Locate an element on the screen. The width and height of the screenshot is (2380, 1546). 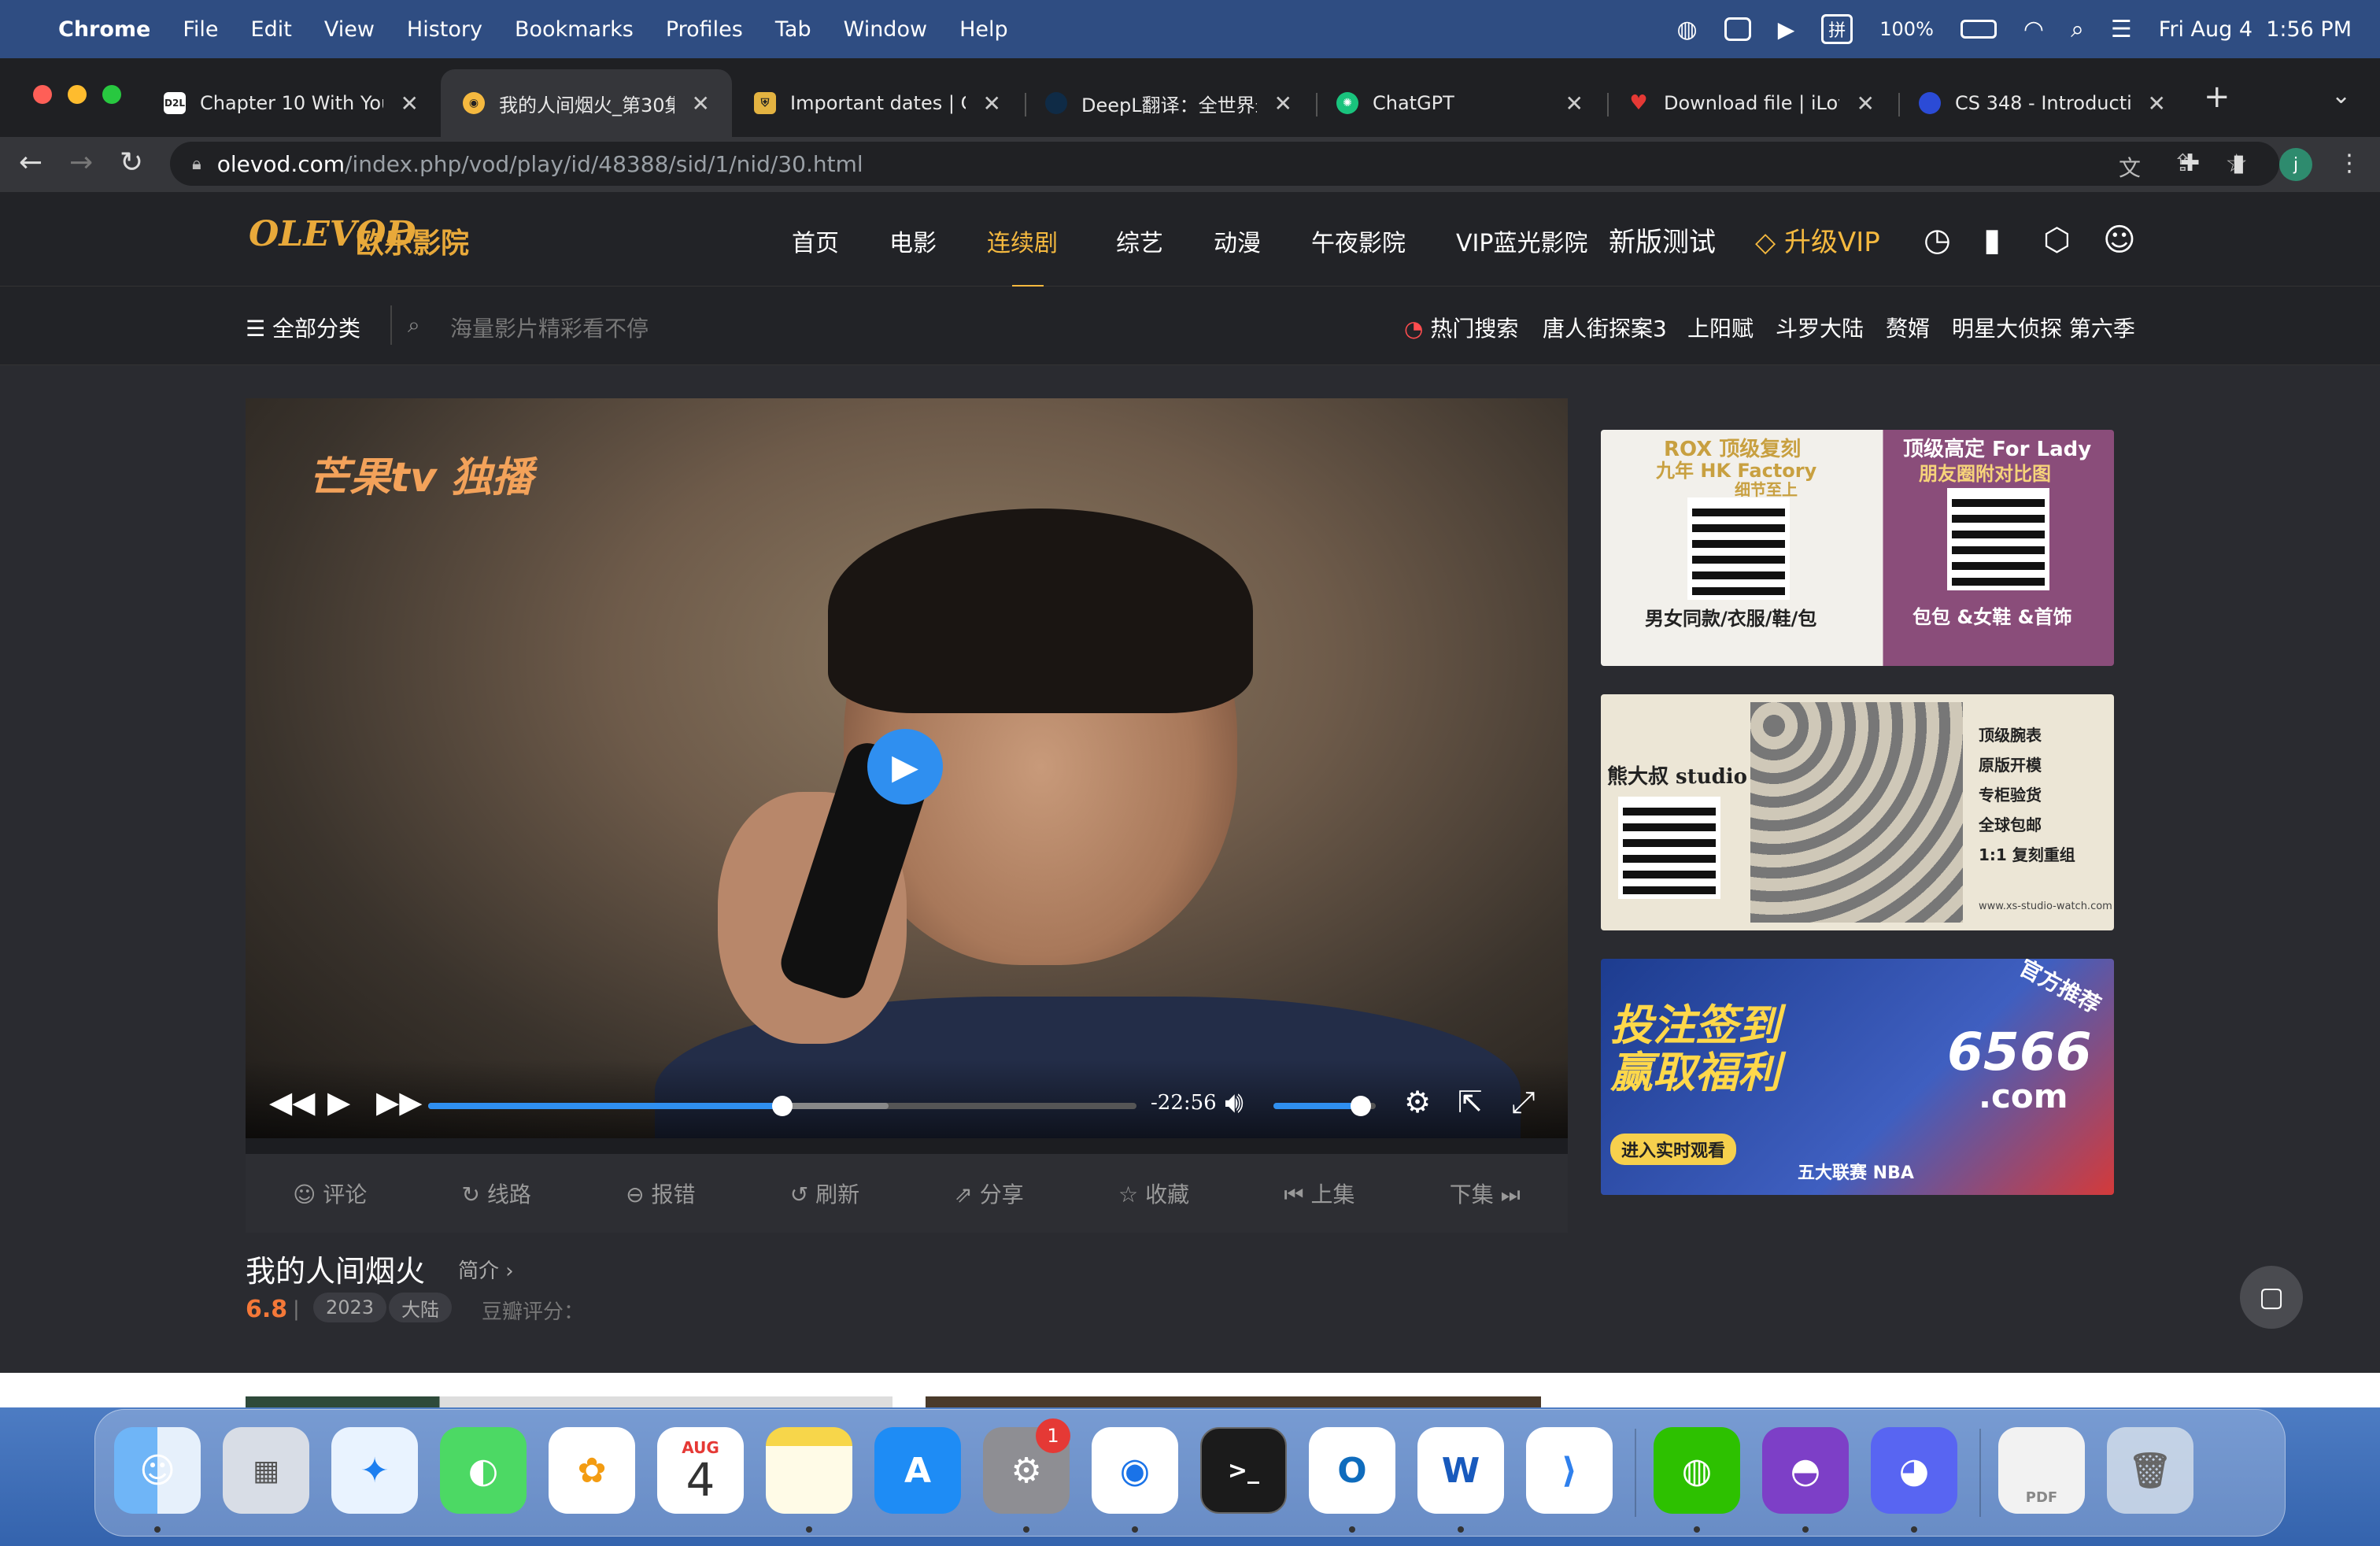
progress-handle is located at coordinates (782, 1106).